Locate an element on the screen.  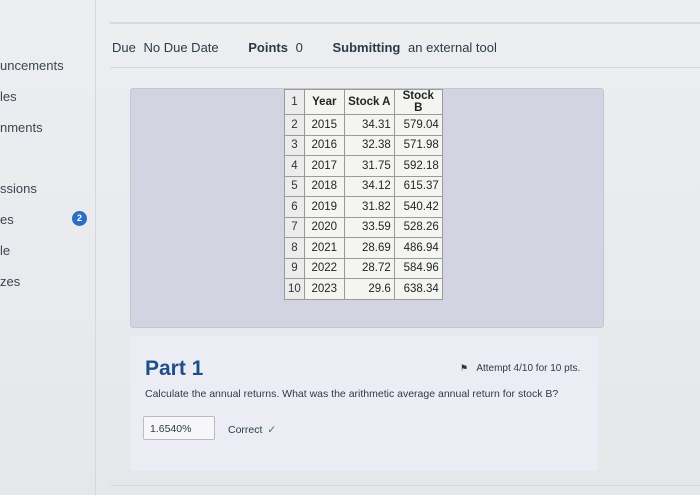
row-number: 1 is located at coordinates (294, 102).